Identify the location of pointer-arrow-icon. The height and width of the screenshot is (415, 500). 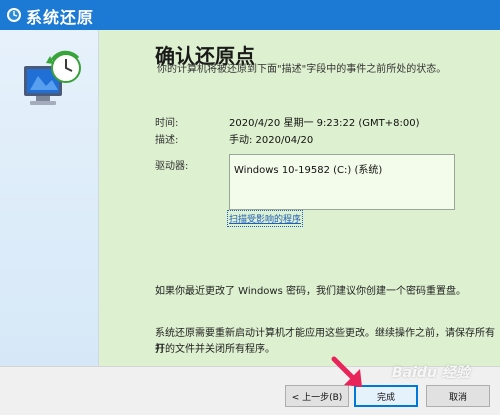
(346, 371).